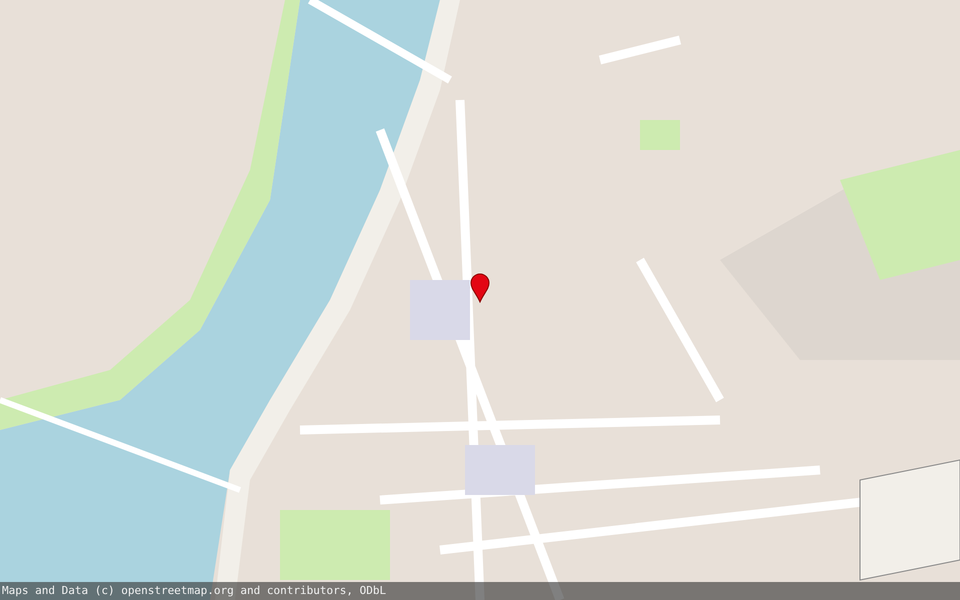  I want to click on map-marker-icon, so click(480, 288).